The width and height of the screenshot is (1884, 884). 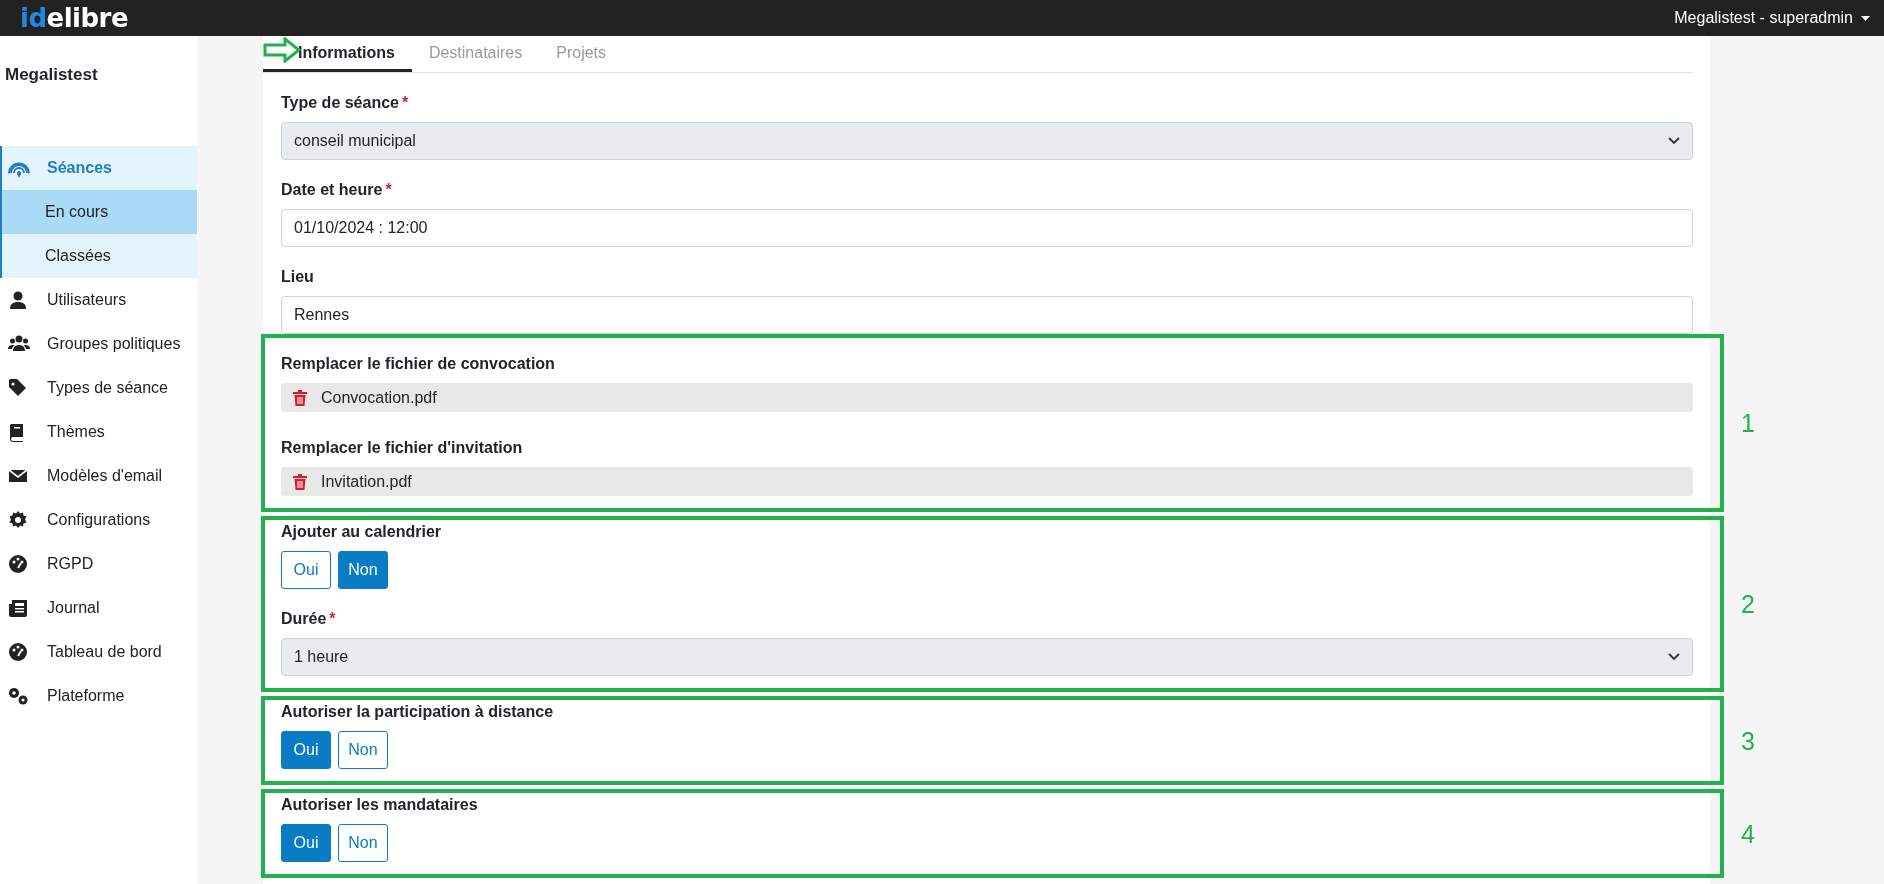 What do you see at coordinates (298, 277) in the screenshot?
I see `field-label: Lieu` at bounding box center [298, 277].